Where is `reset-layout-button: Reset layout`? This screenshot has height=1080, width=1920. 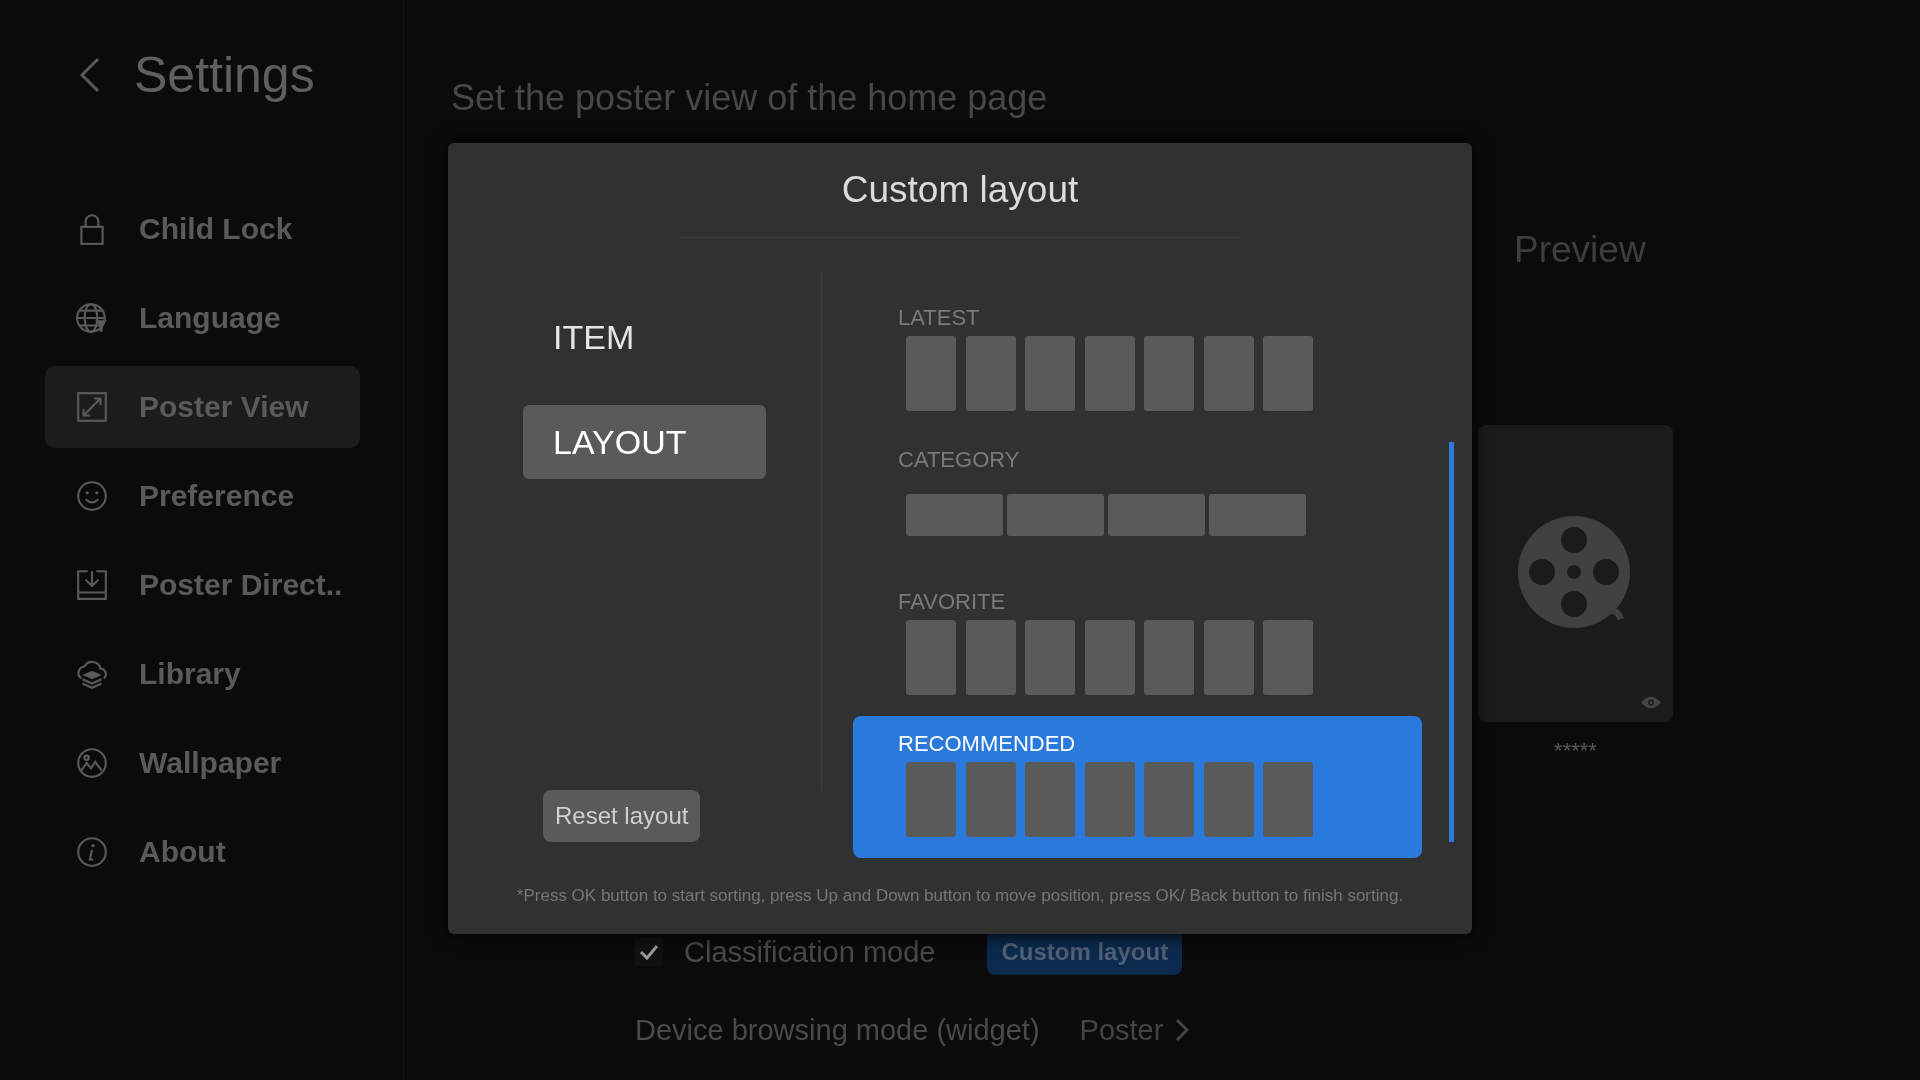 reset-layout-button: Reset layout is located at coordinates (622, 816).